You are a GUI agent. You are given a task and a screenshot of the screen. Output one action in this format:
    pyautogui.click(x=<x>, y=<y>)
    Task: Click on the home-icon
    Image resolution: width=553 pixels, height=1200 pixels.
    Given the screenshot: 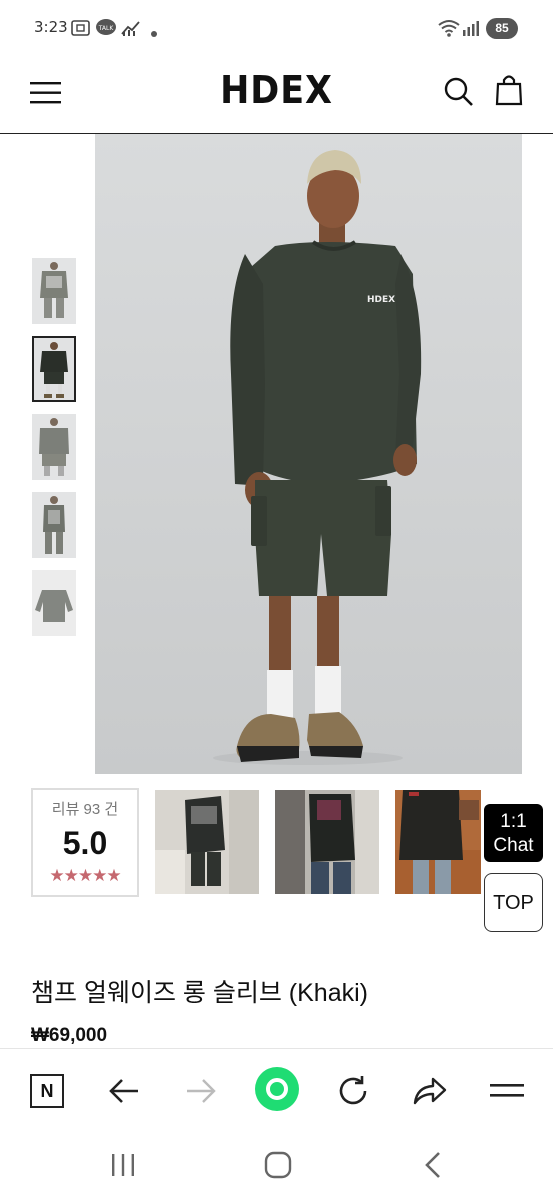 What is the action you would take?
    pyautogui.click(x=278, y=1167)
    